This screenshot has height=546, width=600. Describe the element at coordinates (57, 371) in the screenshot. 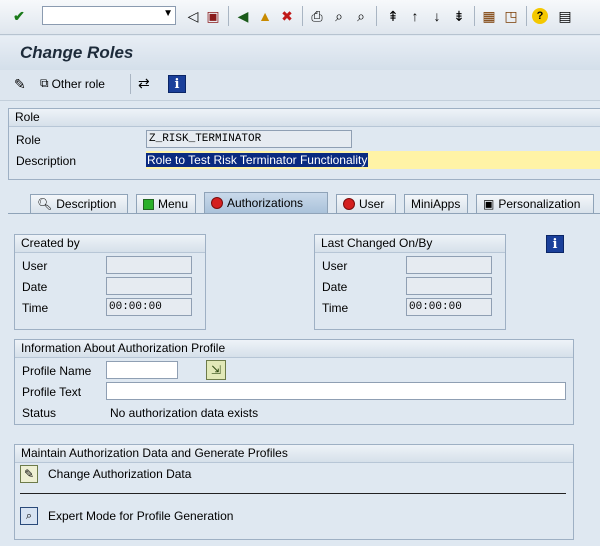

I see `profile-name-label: Profile Name` at that location.